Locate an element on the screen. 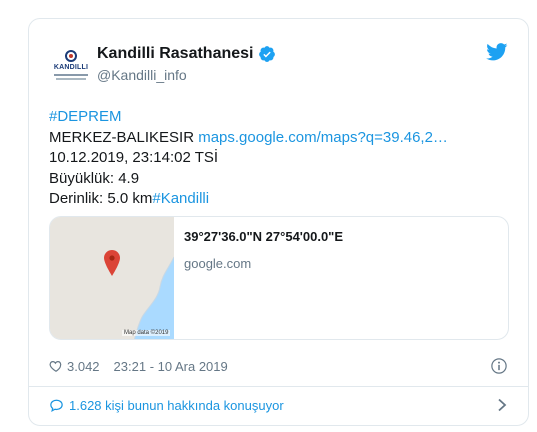 The image size is (537, 432). display-name-row: Kandilli Rasathanesi is located at coordinates (186, 54).